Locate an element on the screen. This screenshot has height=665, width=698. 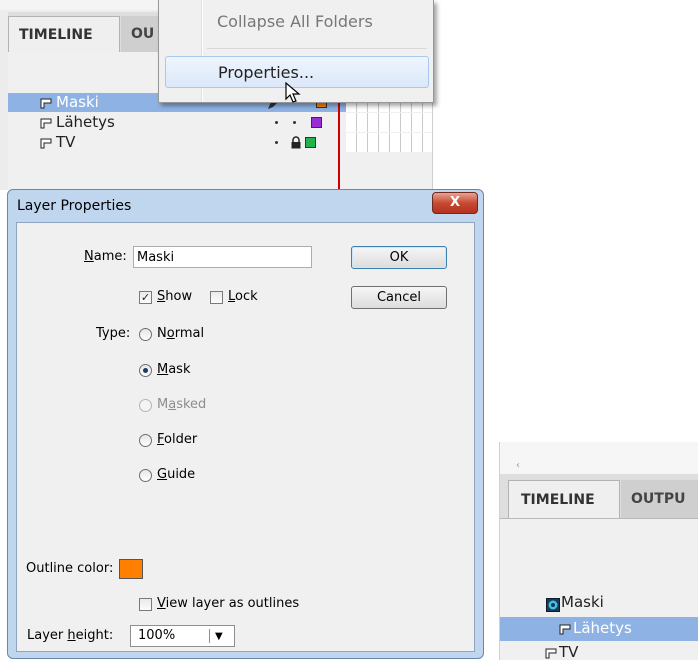
type-mask-radio is located at coordinates (145, 370).